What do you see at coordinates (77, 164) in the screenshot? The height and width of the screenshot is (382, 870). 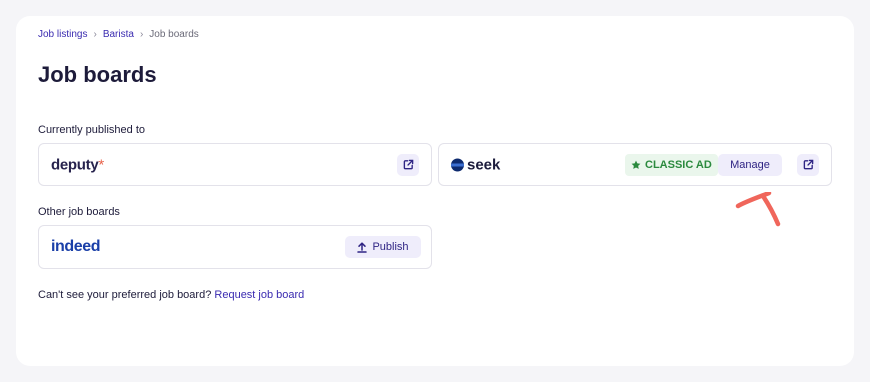 I see `deputy-logo: deputy*` at bounding box center [77, 164].